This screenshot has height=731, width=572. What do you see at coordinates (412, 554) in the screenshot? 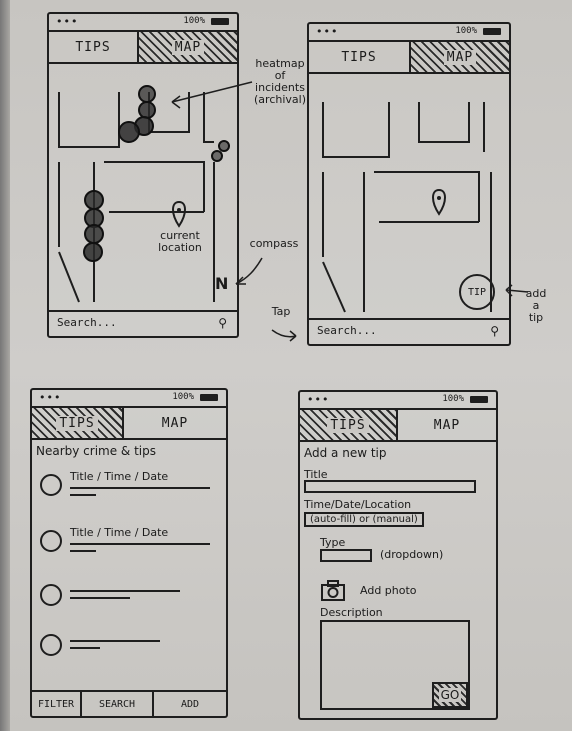
I see `type-dropdown-hint: (dropdown)` at bounding box center [412, 554].